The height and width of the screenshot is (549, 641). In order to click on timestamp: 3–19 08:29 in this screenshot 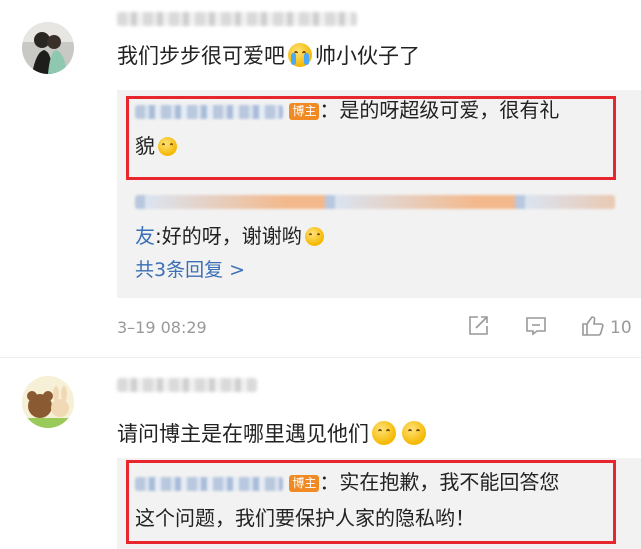, I will do `click(162, 327)`.